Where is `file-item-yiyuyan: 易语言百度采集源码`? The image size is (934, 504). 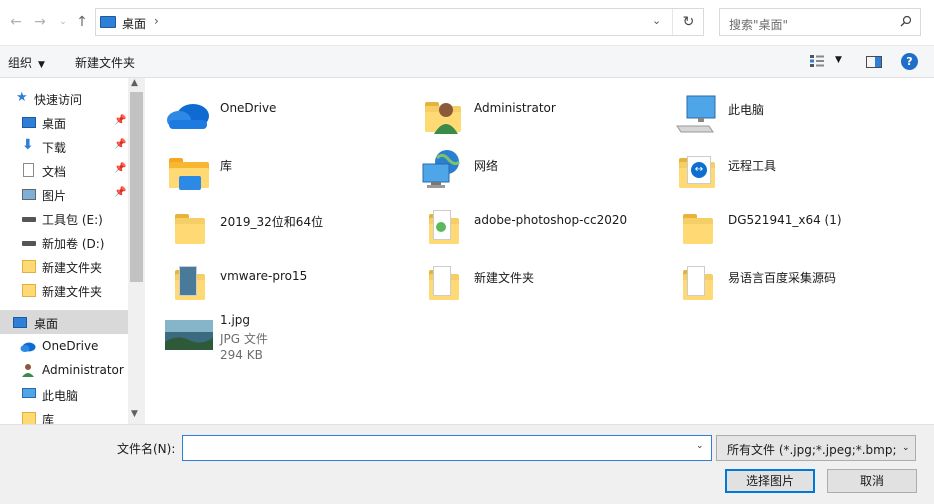 file-item-yiyuyan: 易语言百度采集源码 is located at coordinates (778, 279).